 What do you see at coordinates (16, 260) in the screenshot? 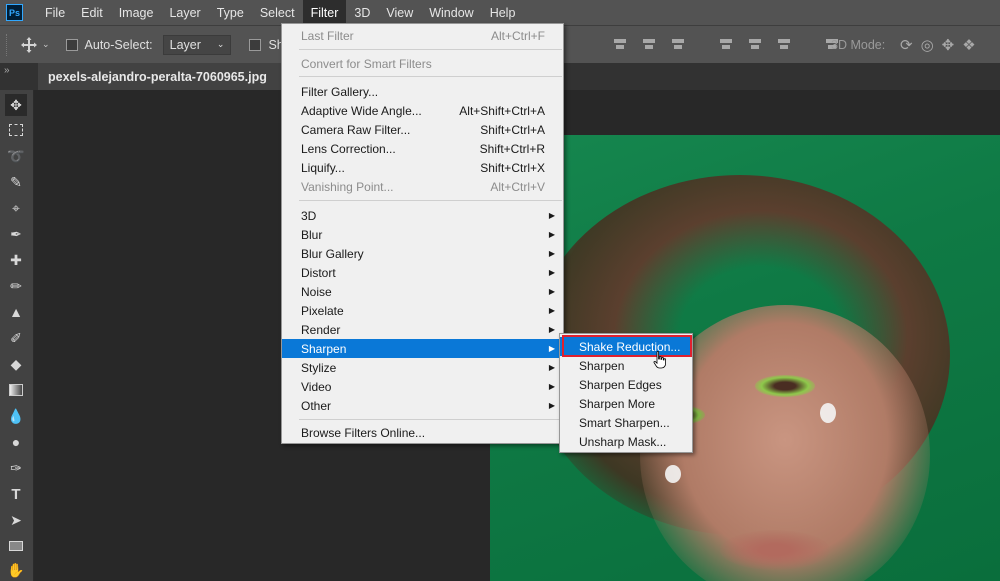
I see `healing-brush-icon: ✚` at bounding box center [16, 260].